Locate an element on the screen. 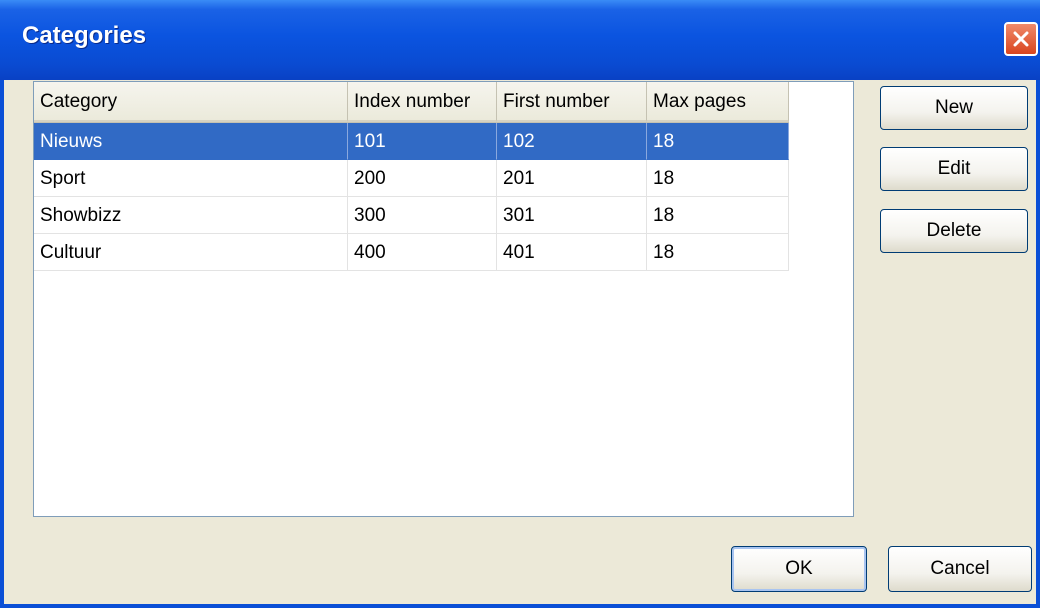 This screenshot has height=608, width=1040. new-button: New is located at coordinates (954, 108).